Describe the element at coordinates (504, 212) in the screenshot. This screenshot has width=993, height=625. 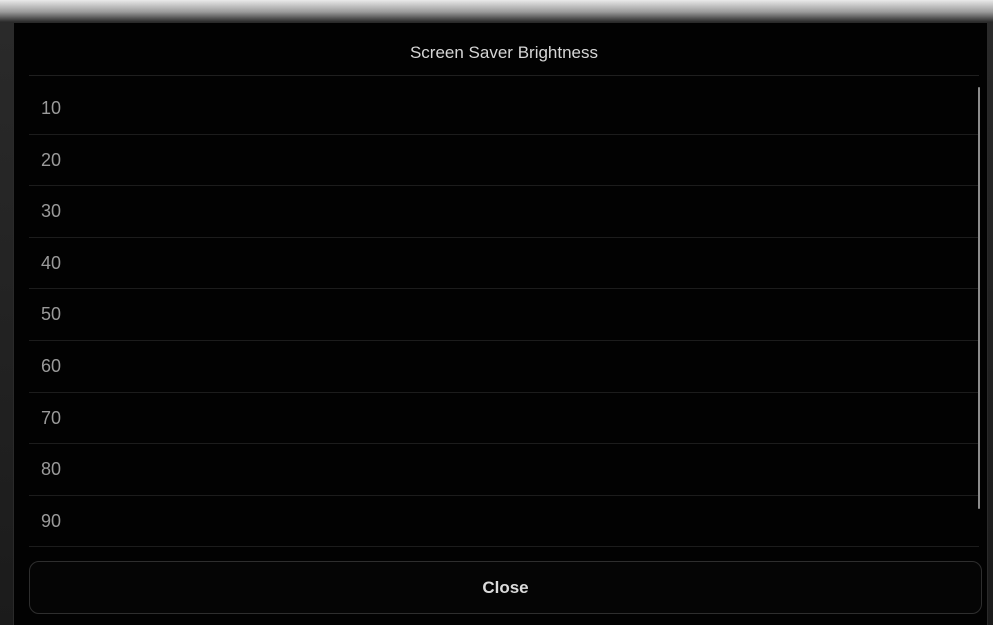
I see `brightness-option-30: 30` at that location.